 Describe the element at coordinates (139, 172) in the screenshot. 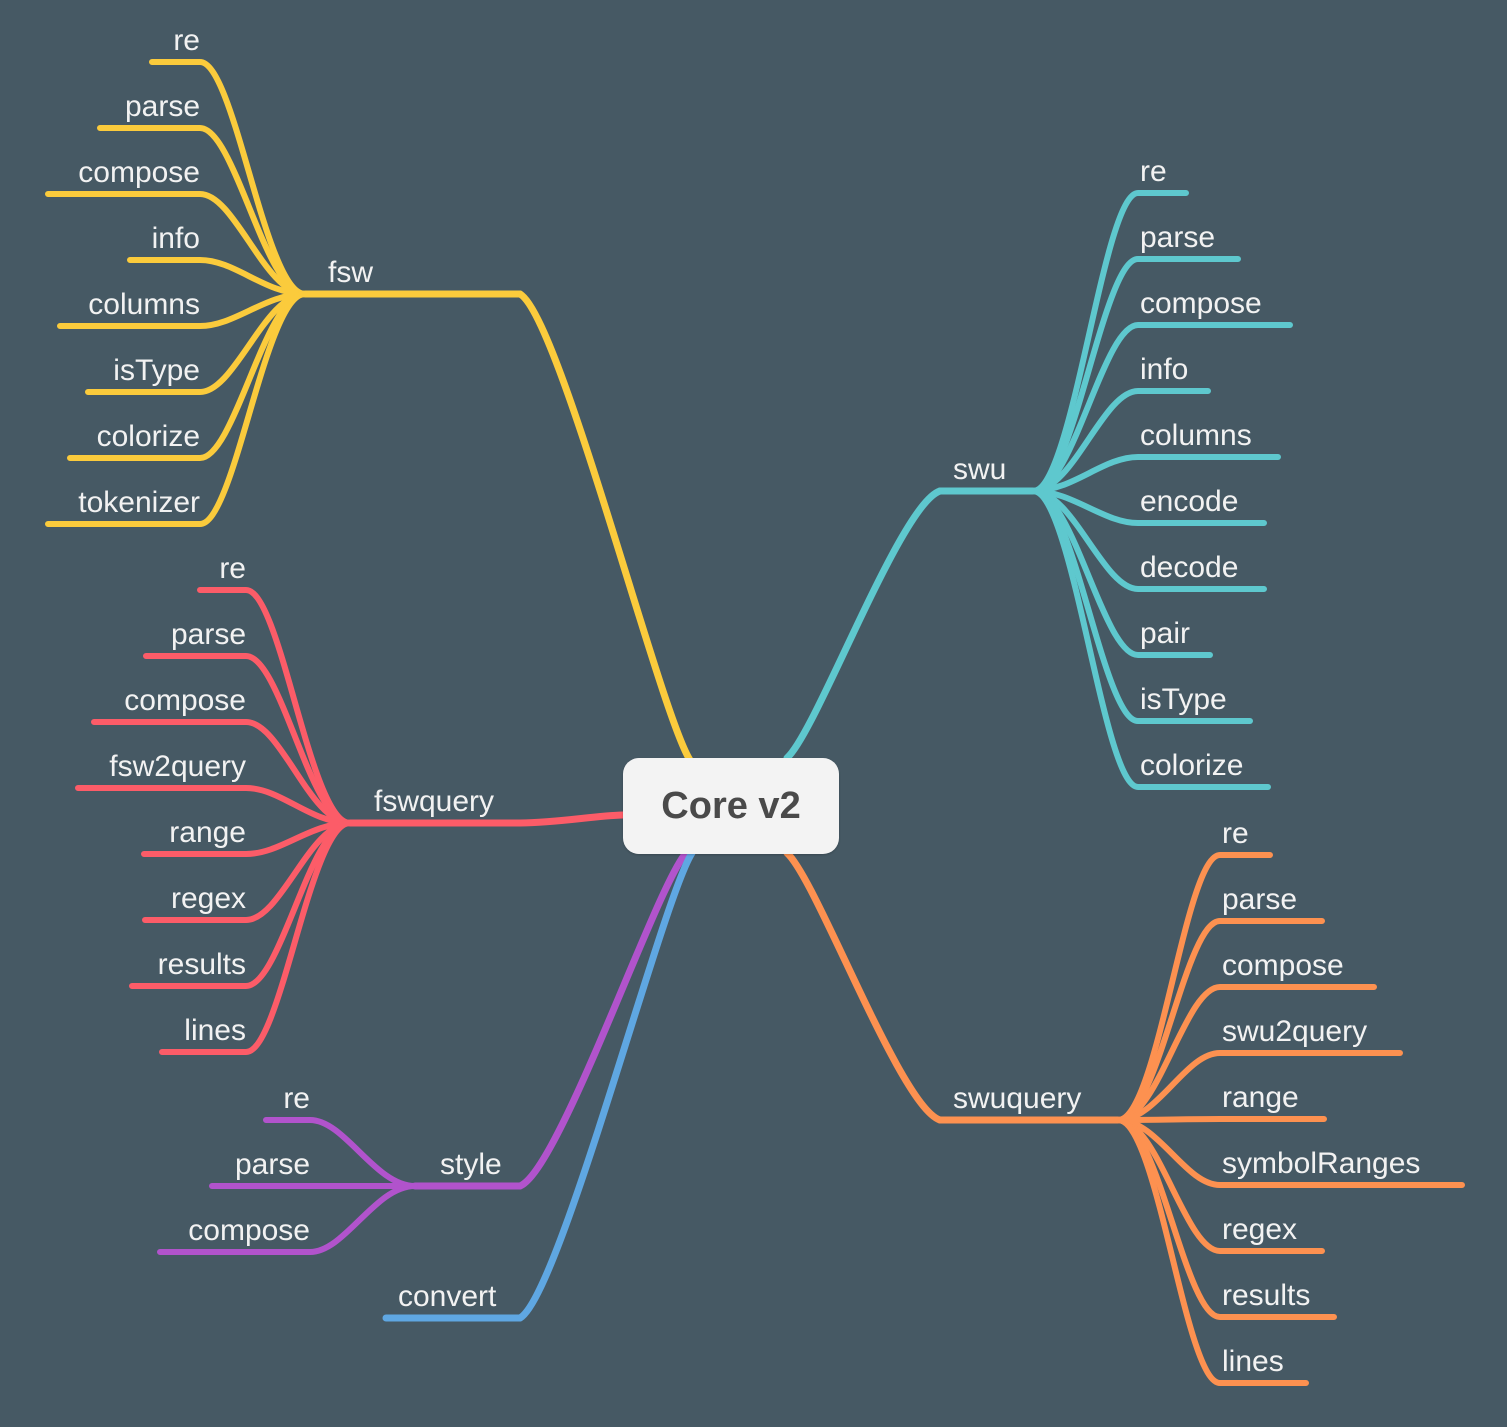

I see `leaf-fsw-compose: compose` at that location.